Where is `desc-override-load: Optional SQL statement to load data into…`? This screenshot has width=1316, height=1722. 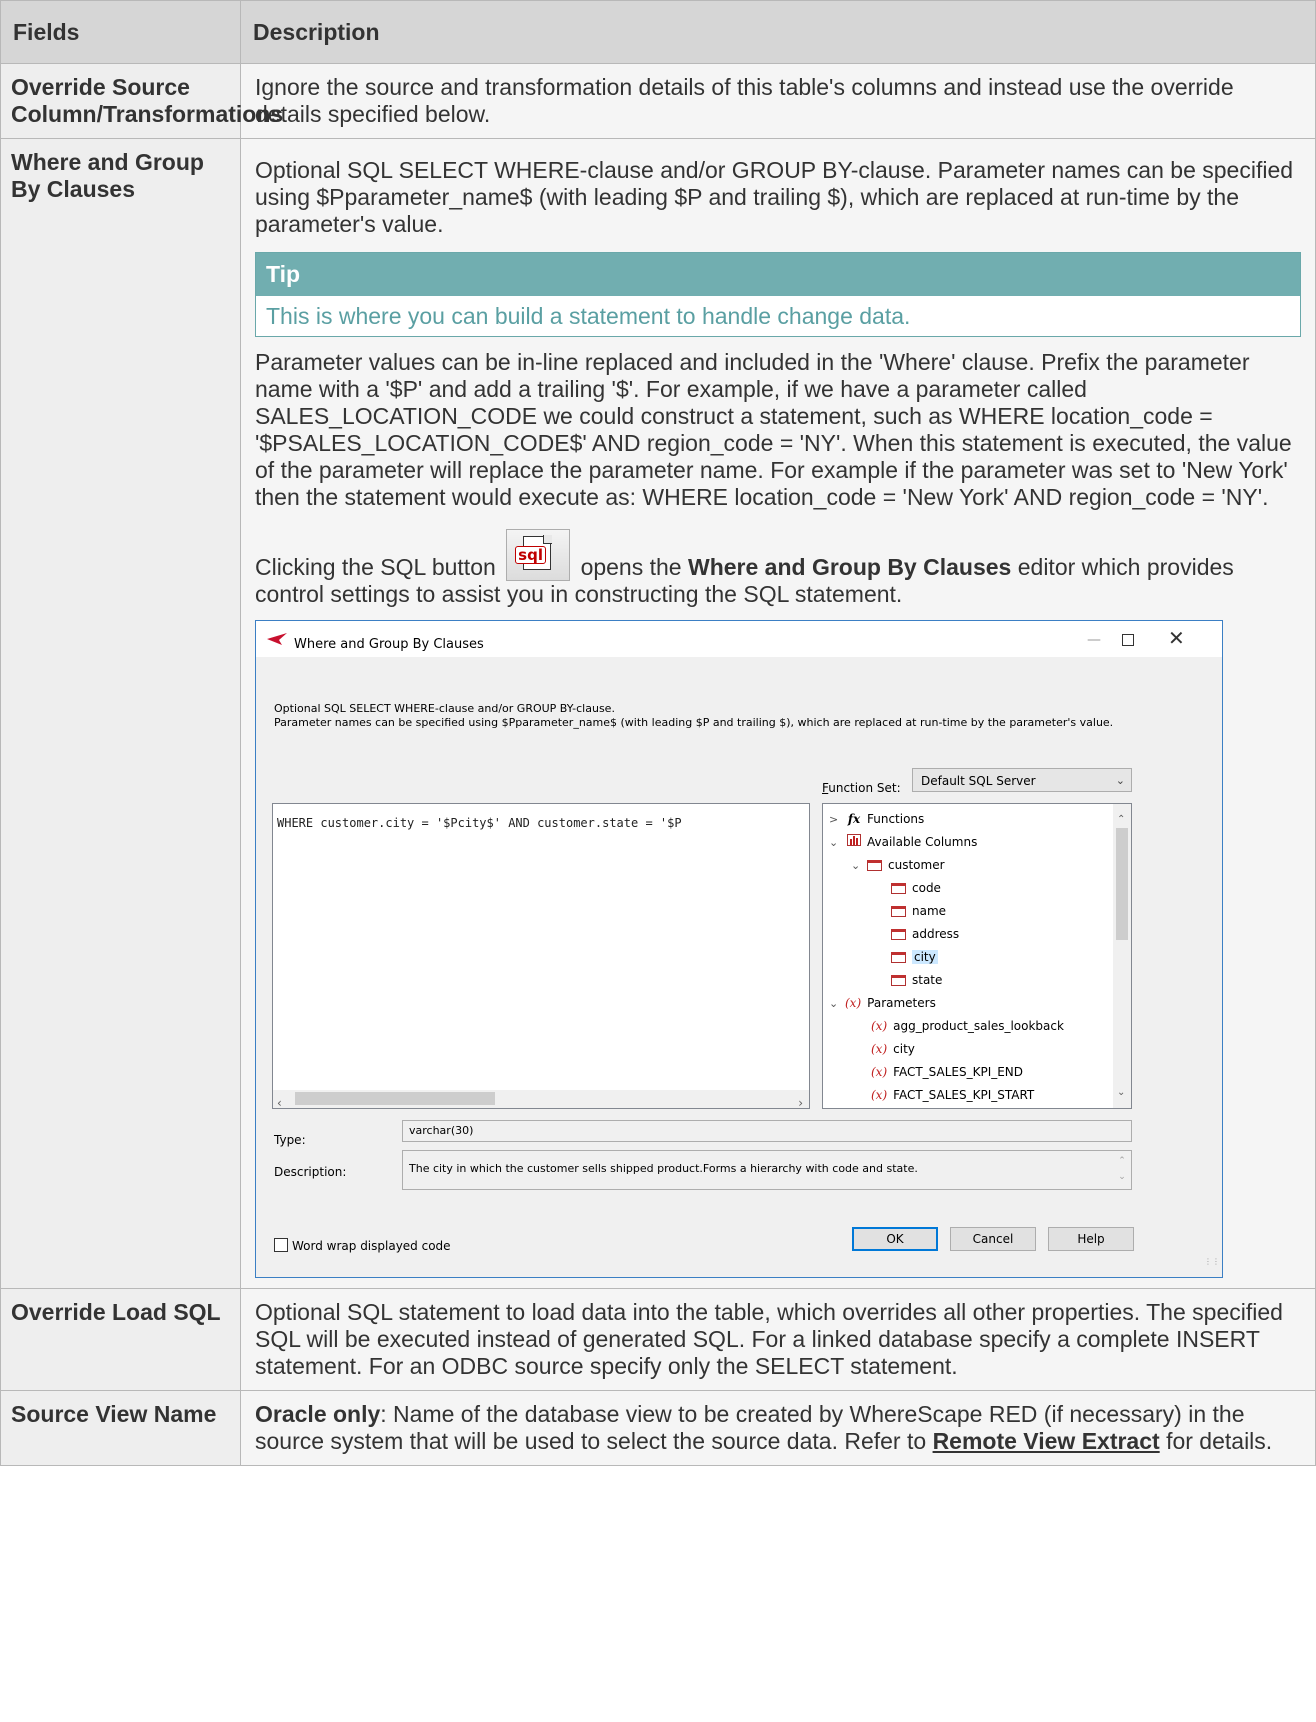 desc-override-load: Optional SQL statement to load data into… is located at coordinates (778, 1339).